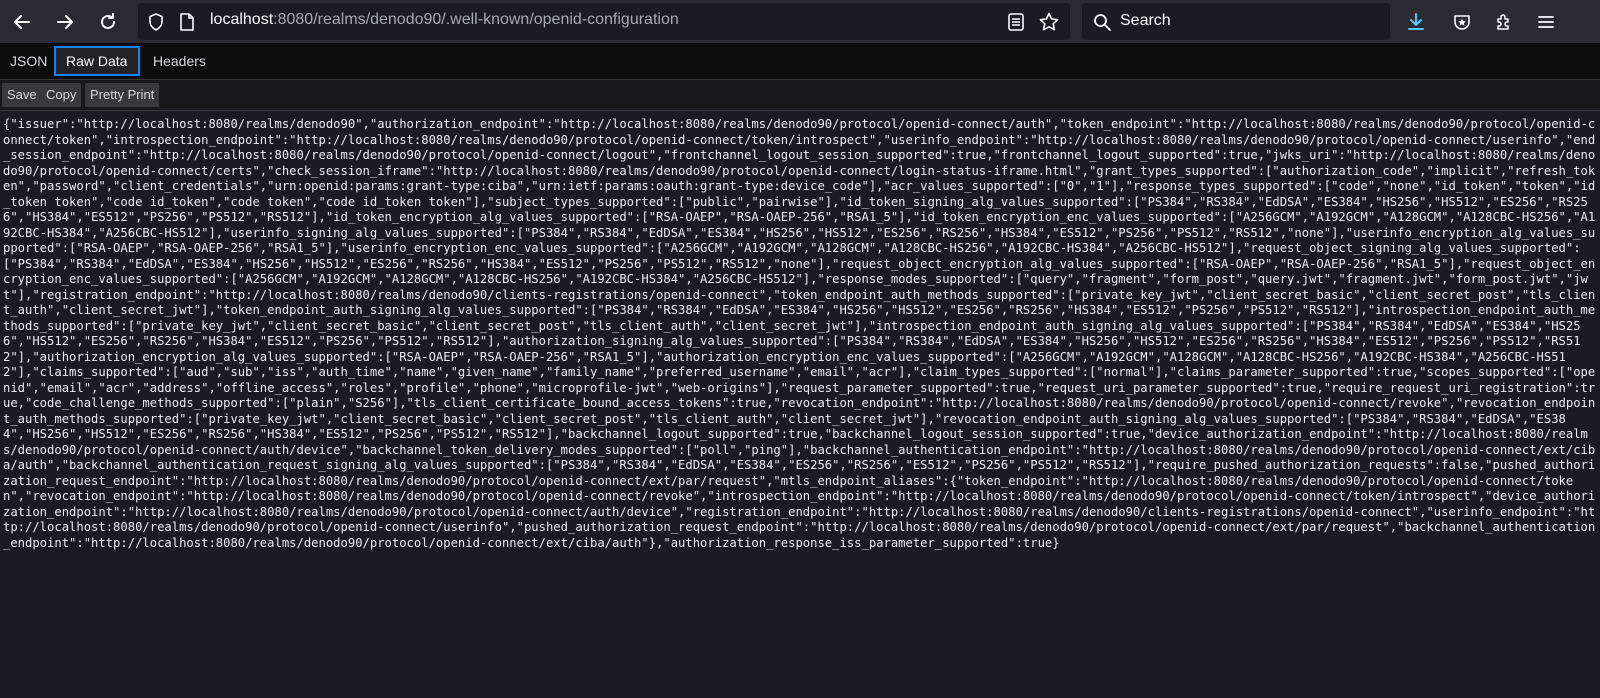  I want to click on search-bar: Search, so click(1236, 21).